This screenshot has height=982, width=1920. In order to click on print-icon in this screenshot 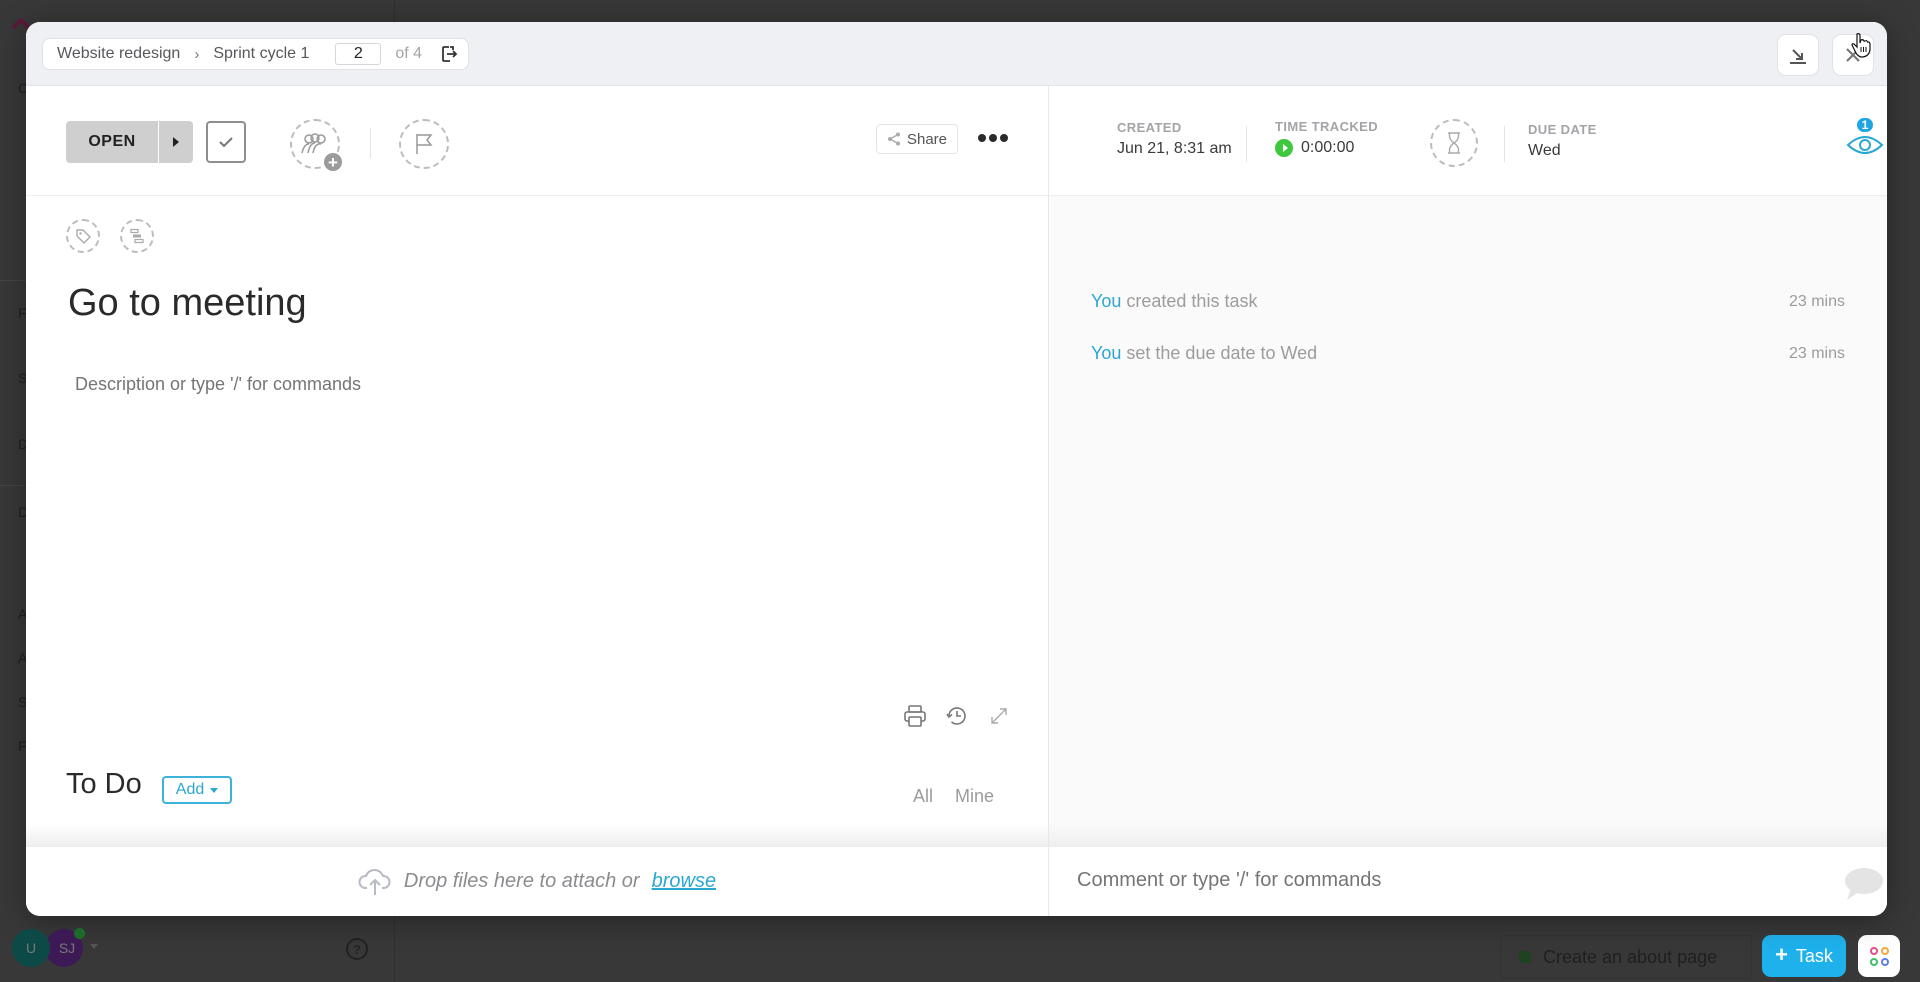, I will do `click(915, 716)`.